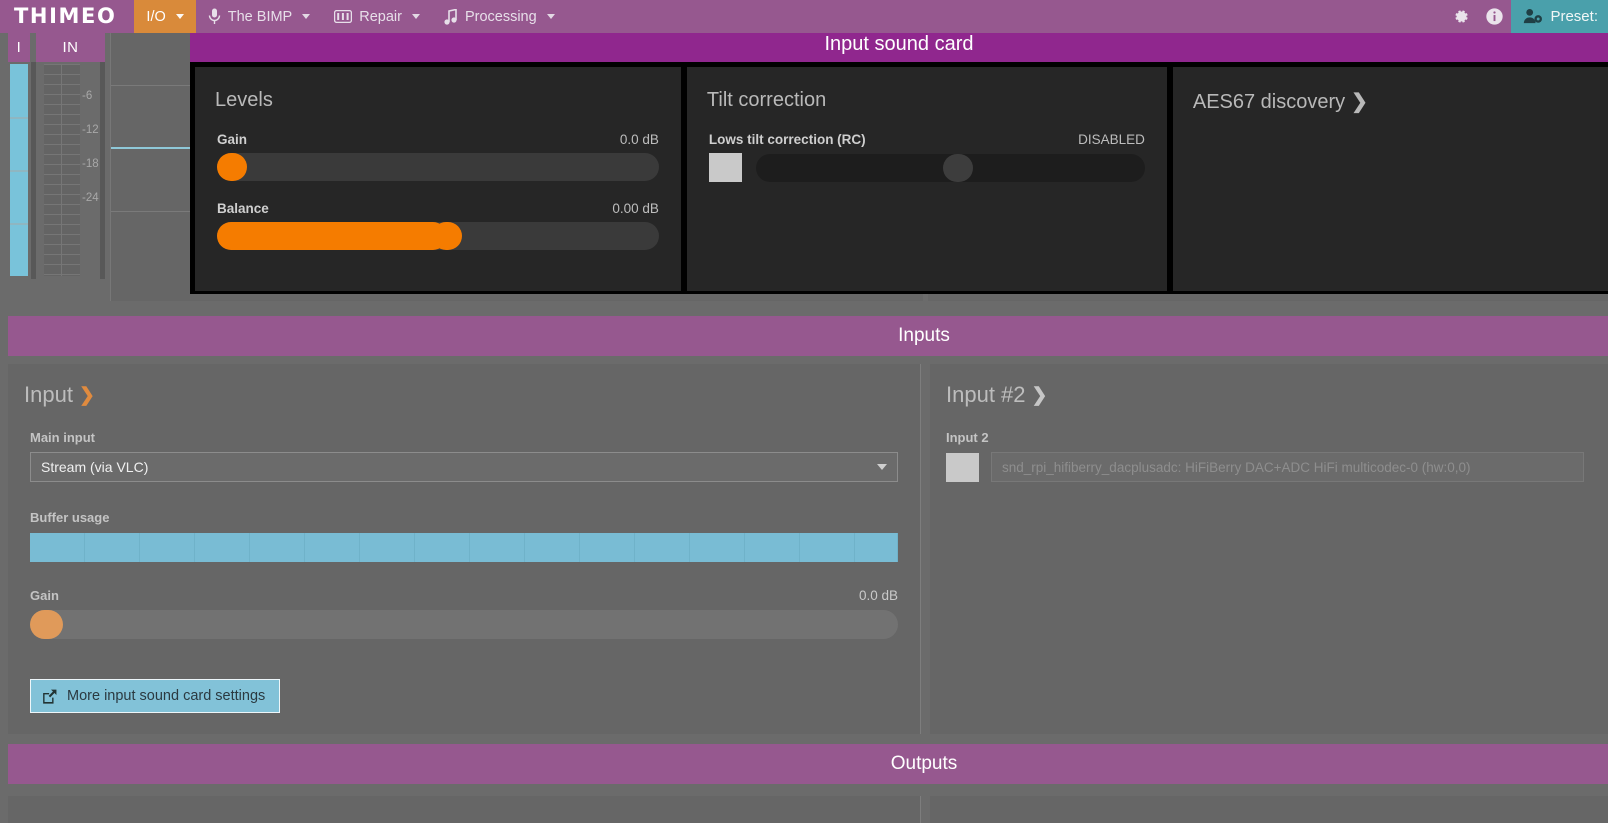 The height and width of the screenshot is (823, 1608). I want to click on preset-button: Preset:, so click(1559, 16).